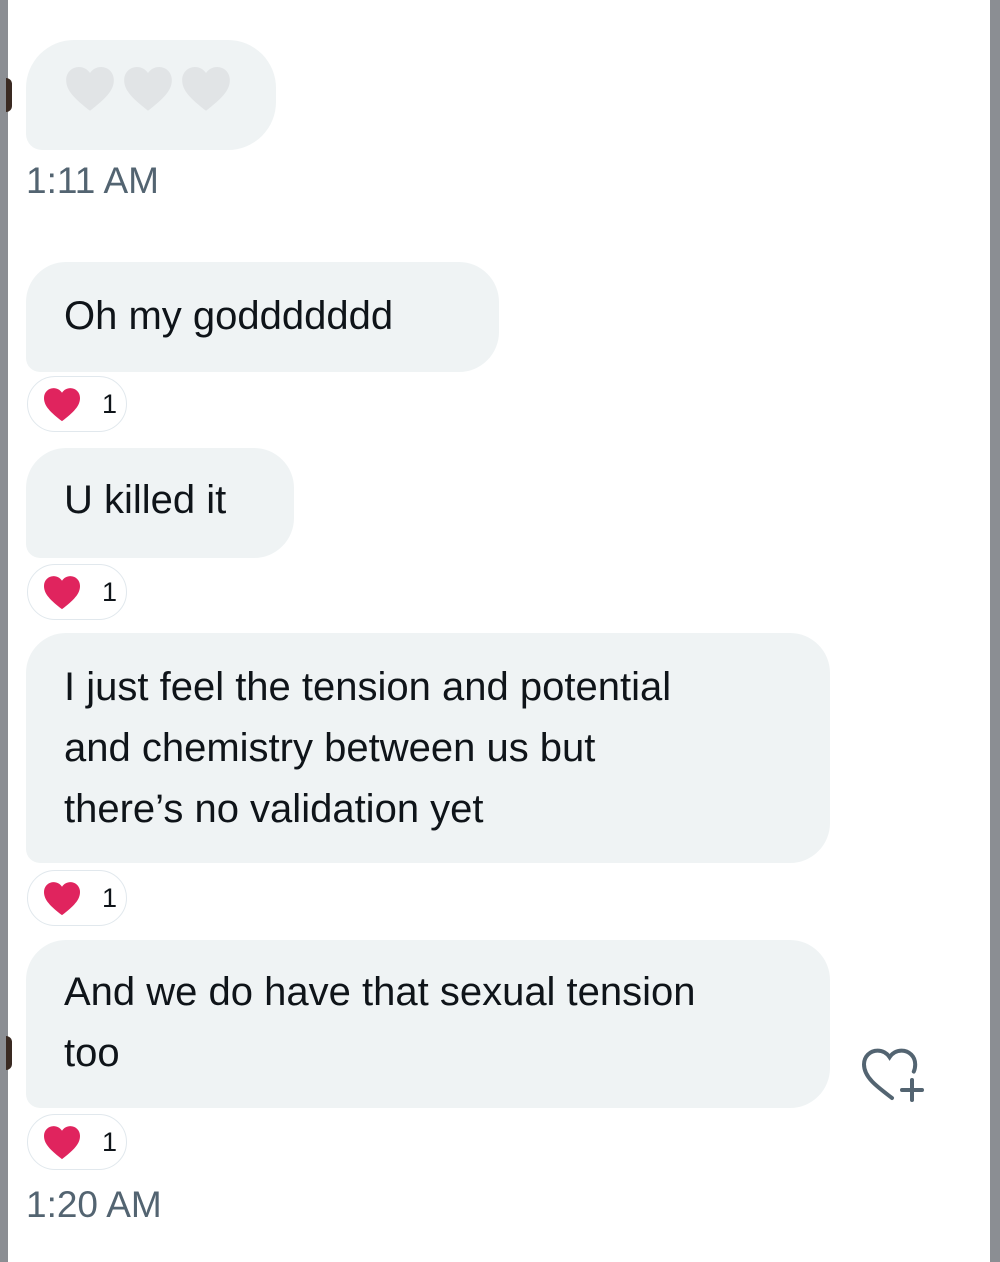 This screenshot has height=1262, width=1000. I want to click on heart-plus-icon, so click(894, 1074).